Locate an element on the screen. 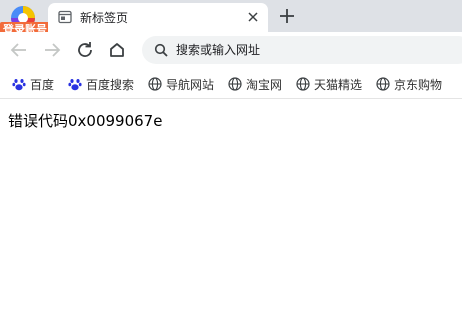  new-tab-plus-icon is located at coordinates (287, 16).